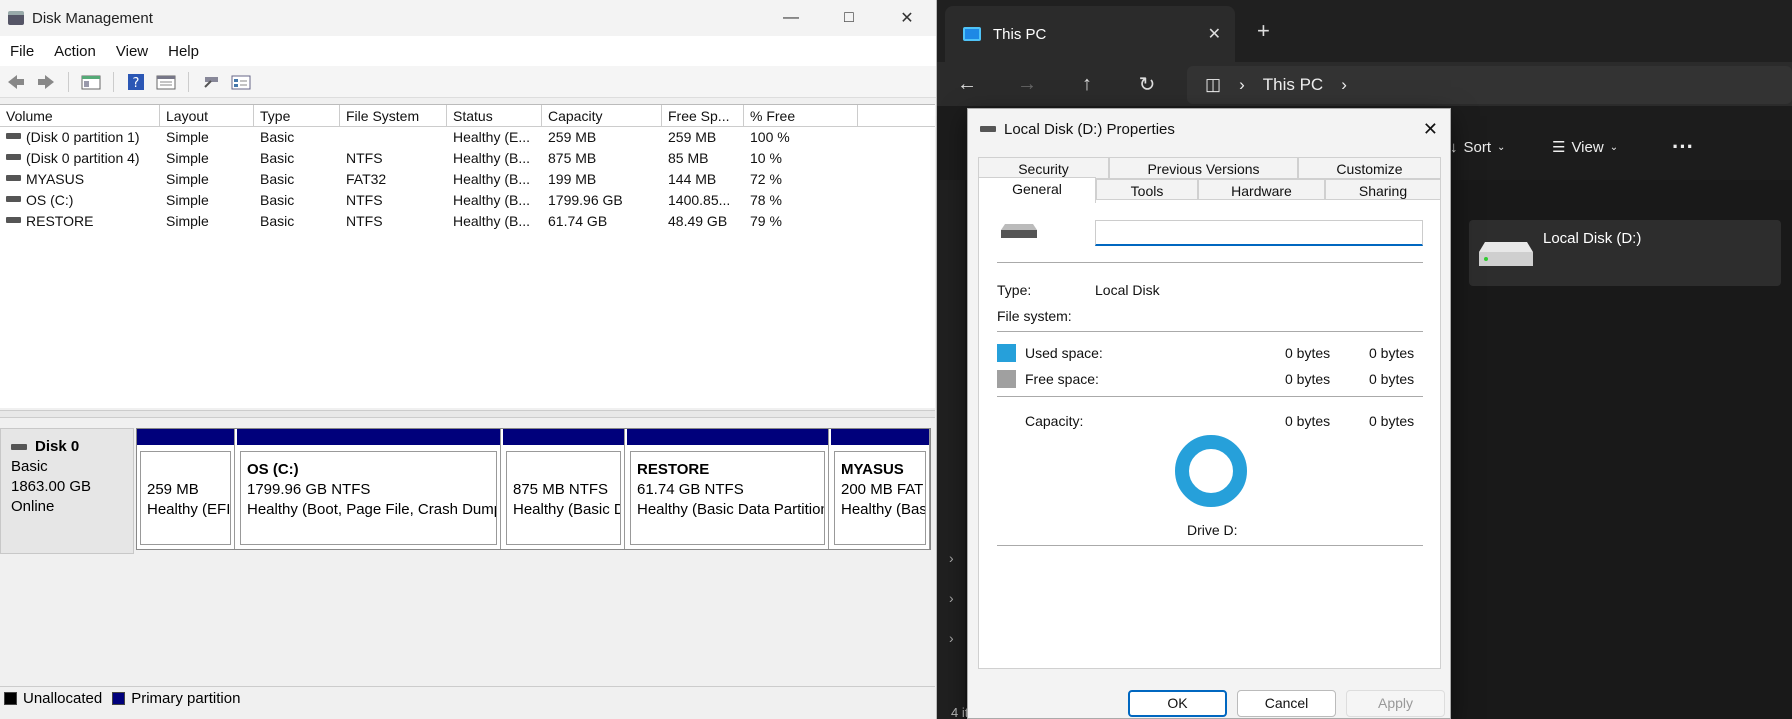 The image size is (1792, 719). Describe the element at coordinates (1383, 190) in the screenshot. I see `tab-sharing: Sharing` at that location.